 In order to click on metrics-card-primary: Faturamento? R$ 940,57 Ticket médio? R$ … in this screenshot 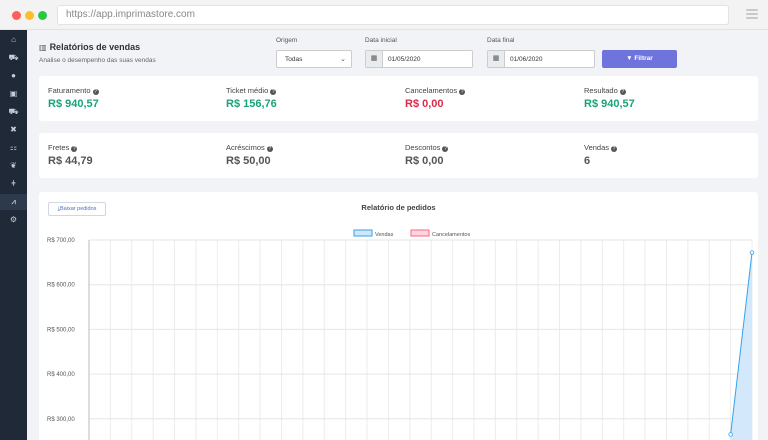, I will do `click(398, 98)`.